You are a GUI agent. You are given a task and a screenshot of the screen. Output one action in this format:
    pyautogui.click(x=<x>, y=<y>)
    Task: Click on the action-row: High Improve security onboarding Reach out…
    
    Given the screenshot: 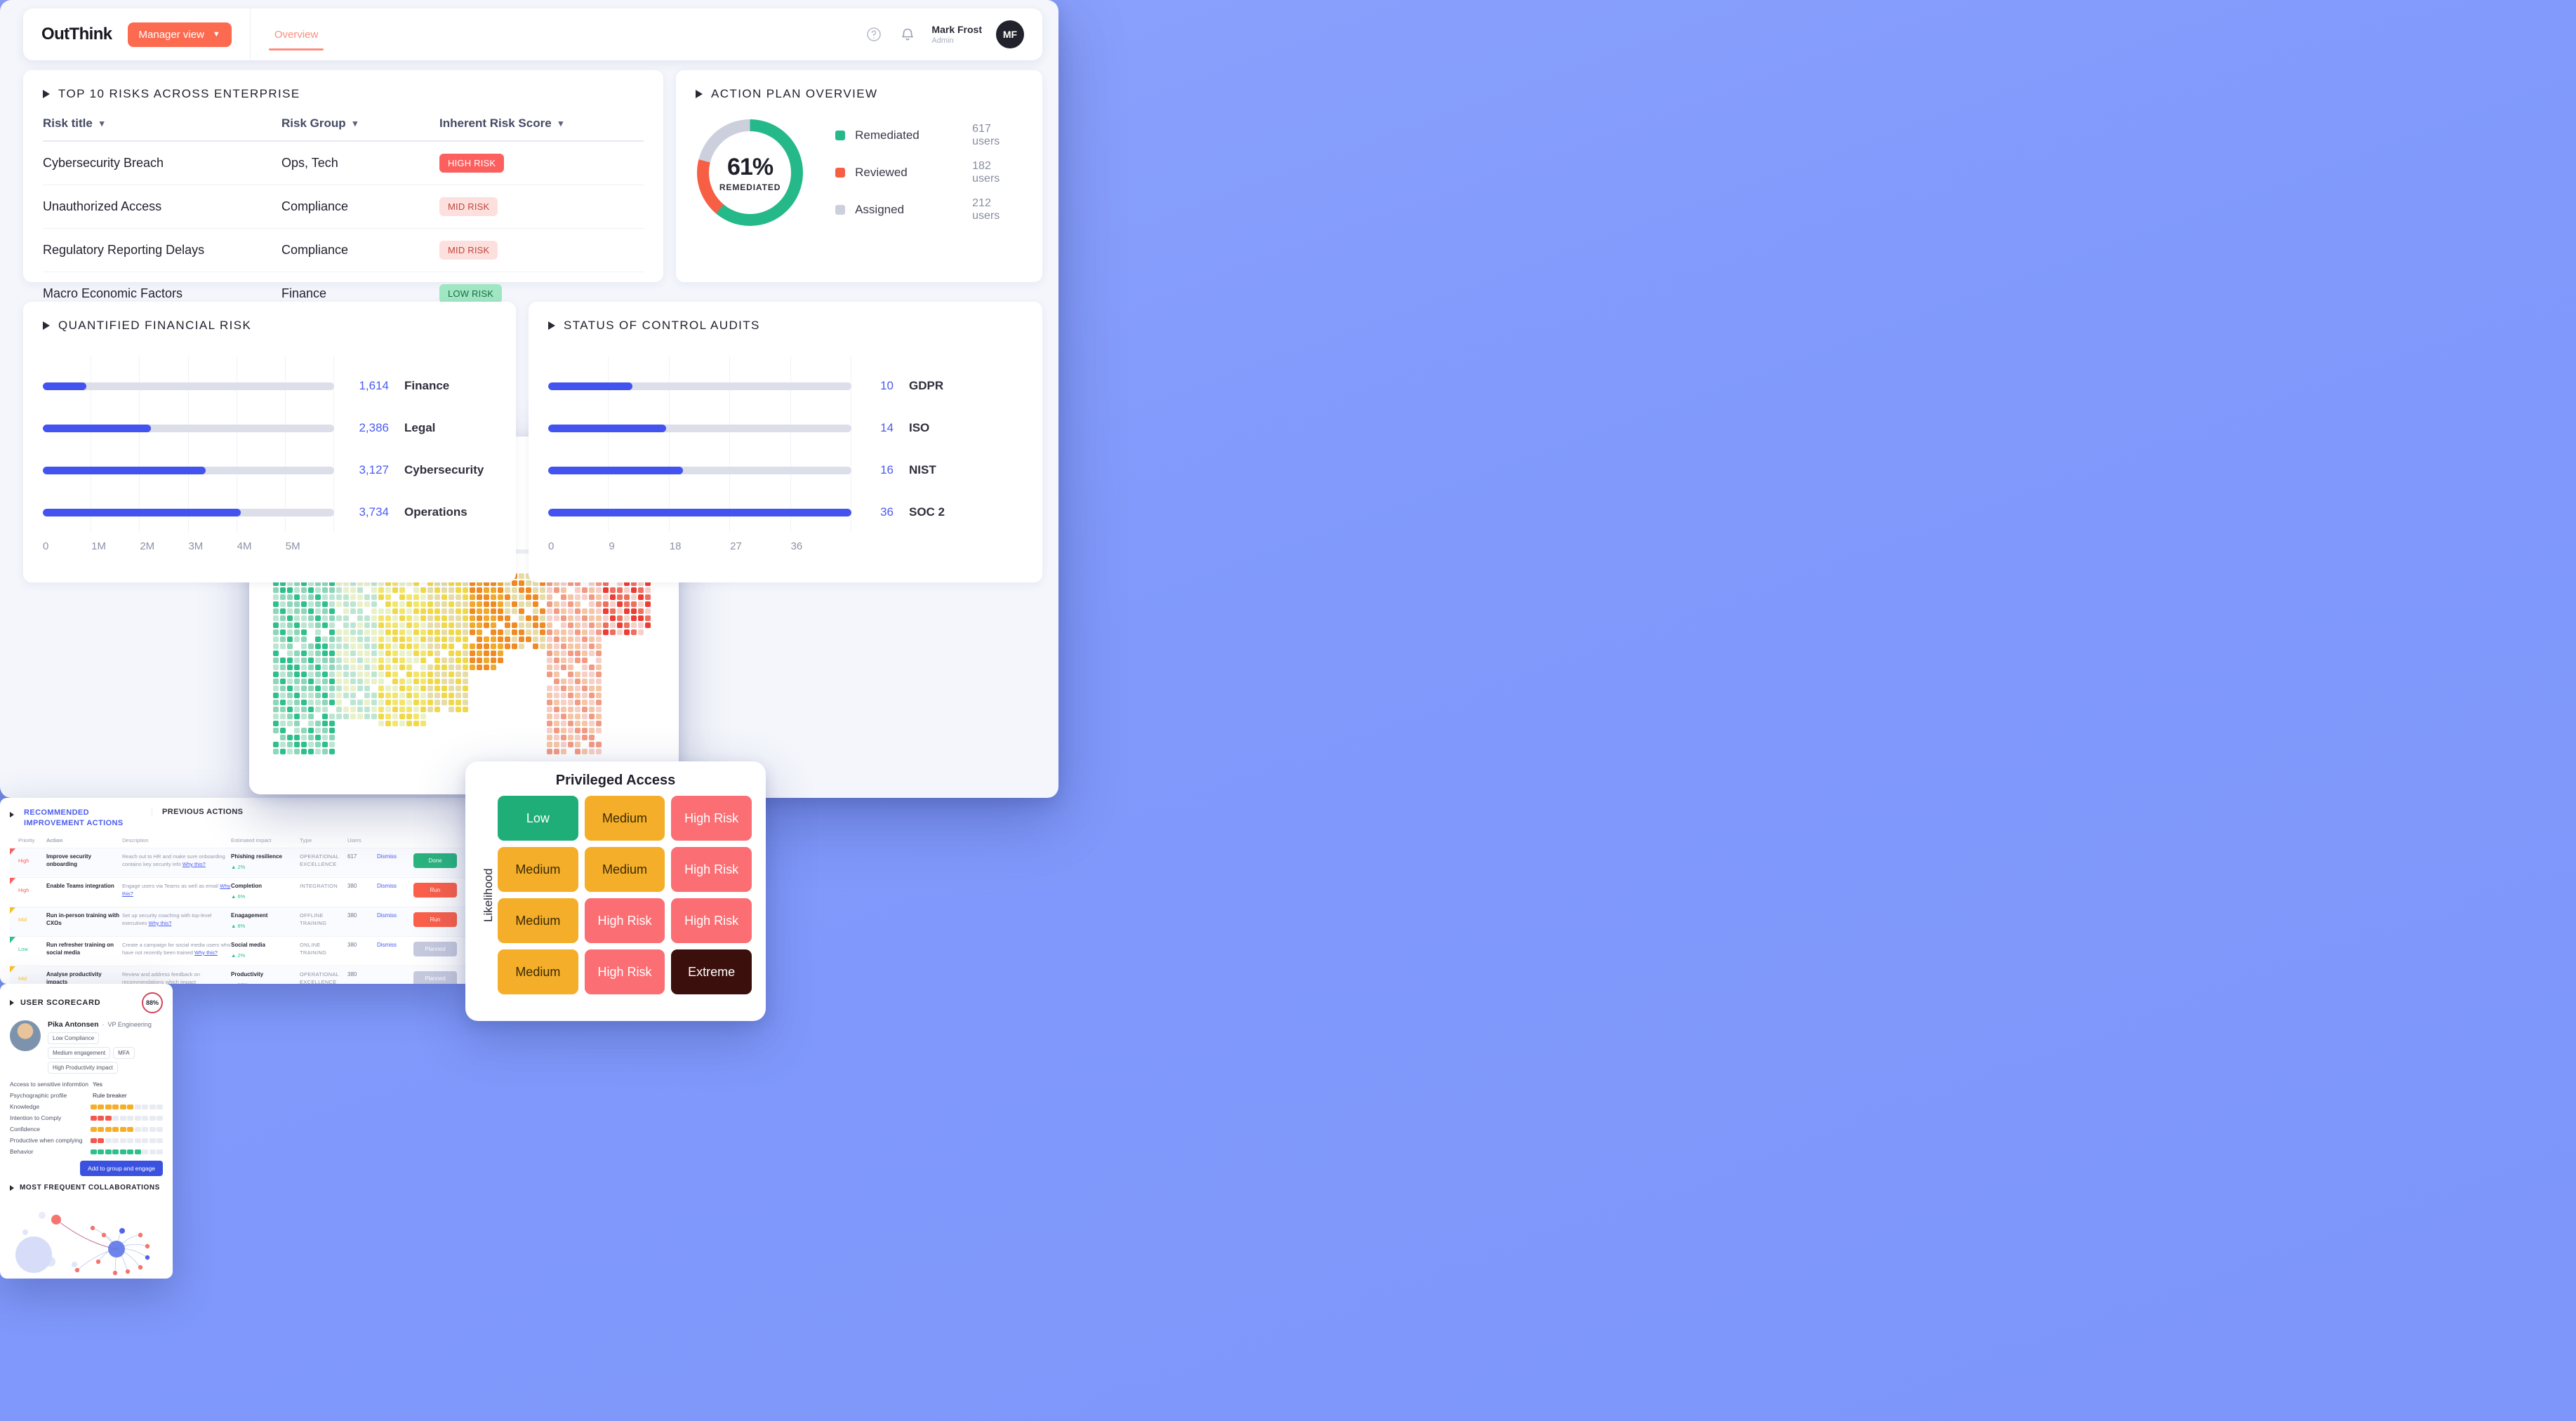 What is the action you would take?
    pyautogui.click(x=242, y=863)
    